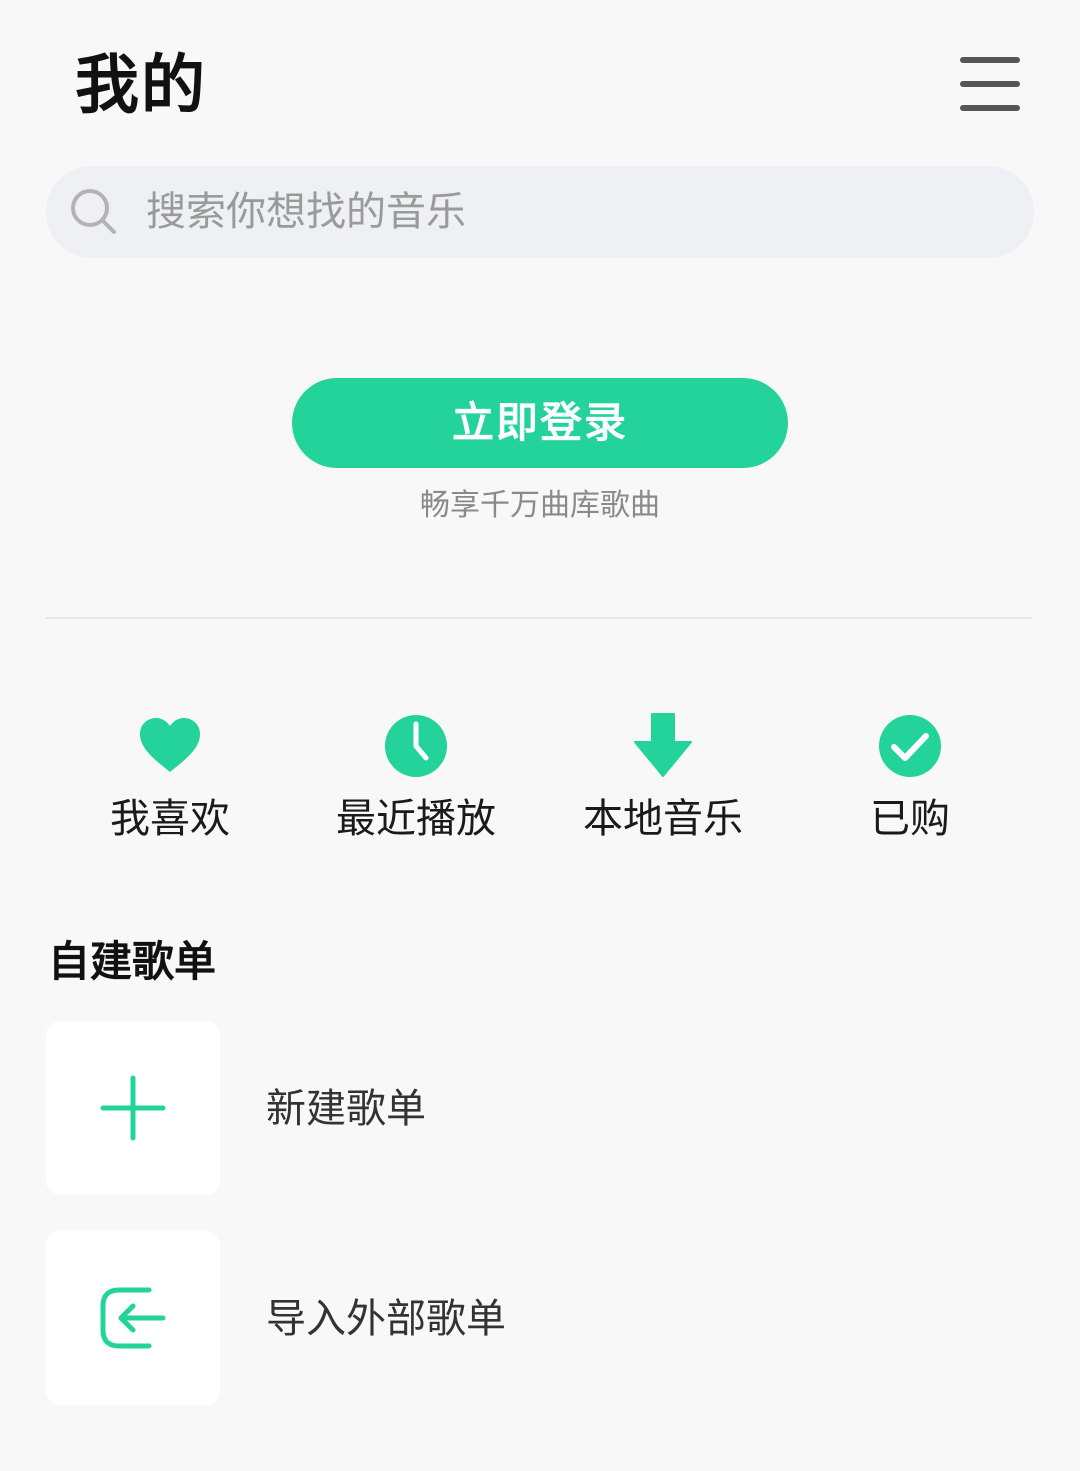  Describe the element at coordinates (170, 782) in the screenshot. I see `quick-action-favorites: 我喜欢` at that location.